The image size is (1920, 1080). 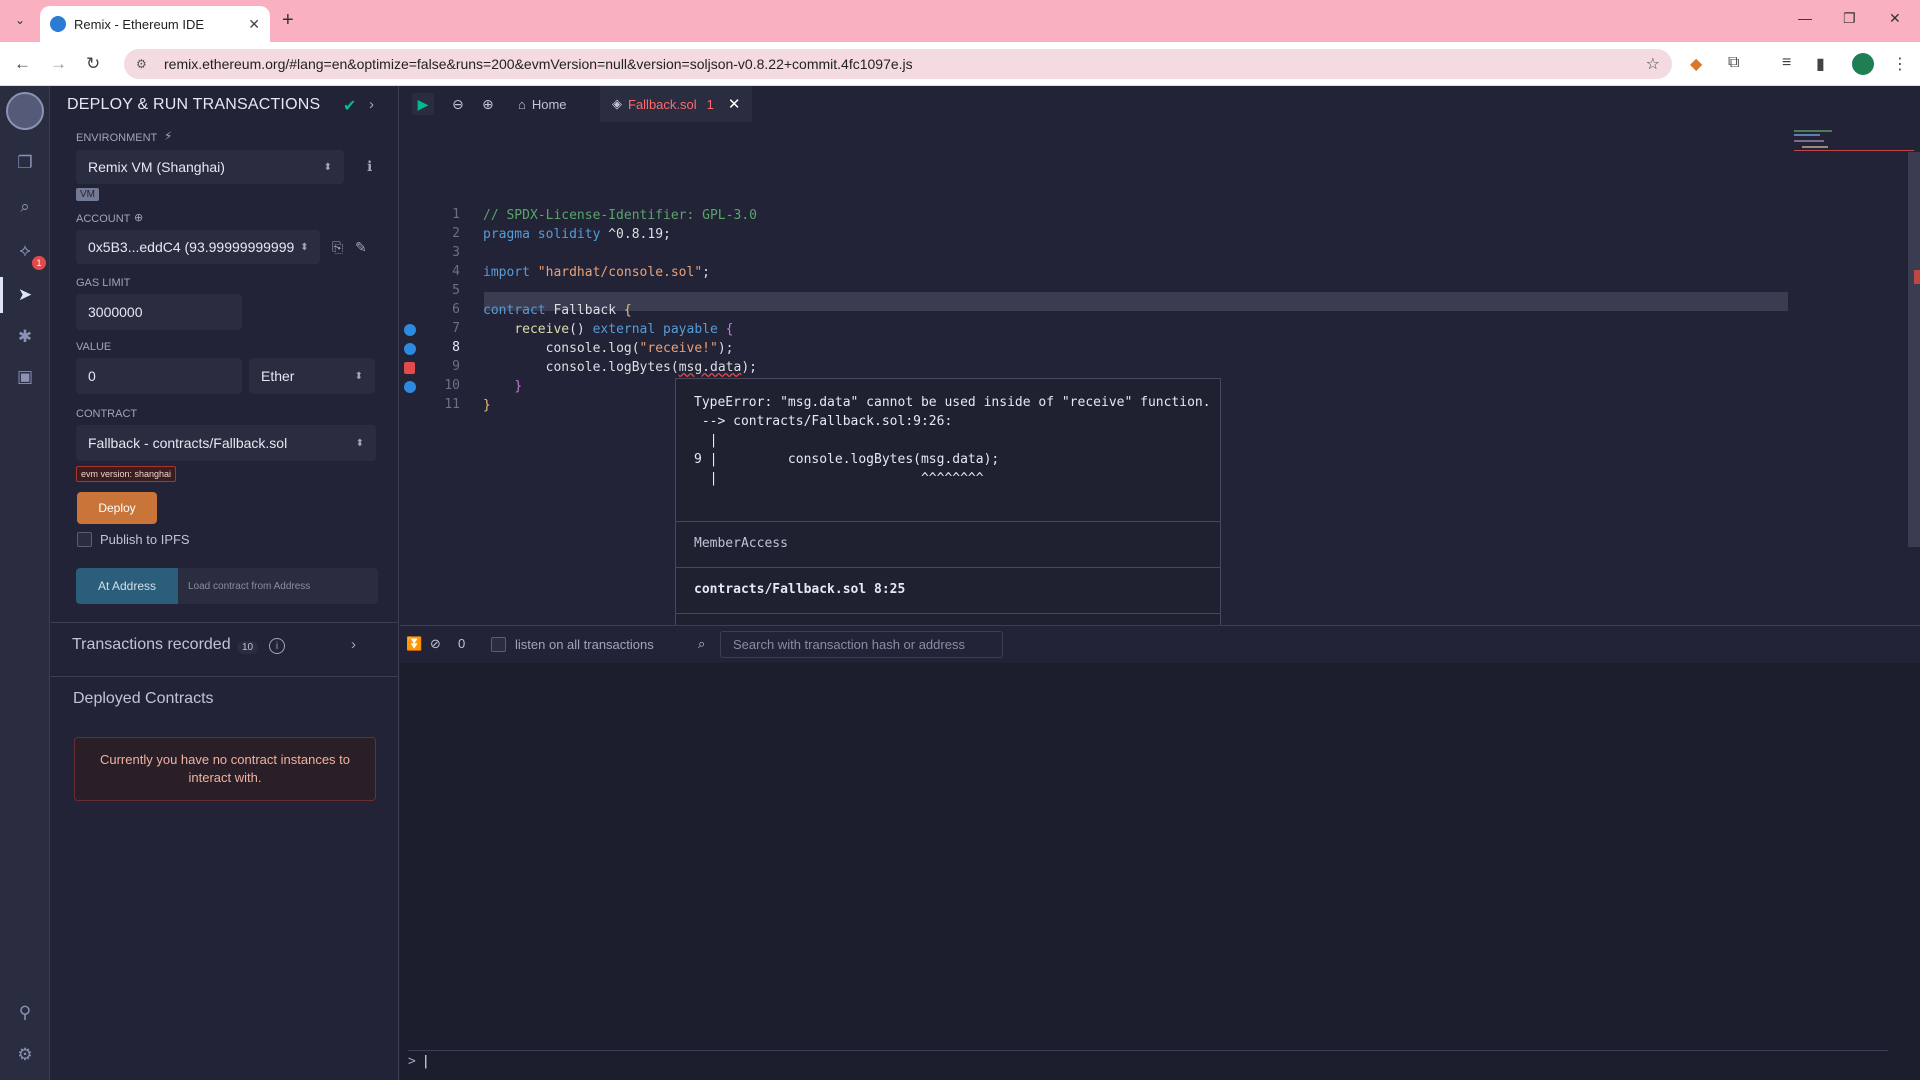 What do you see at coordinates (1895, 18) in the screenshot?
I see `close-window-icon: ✕` at bounding box center [1895, 18].